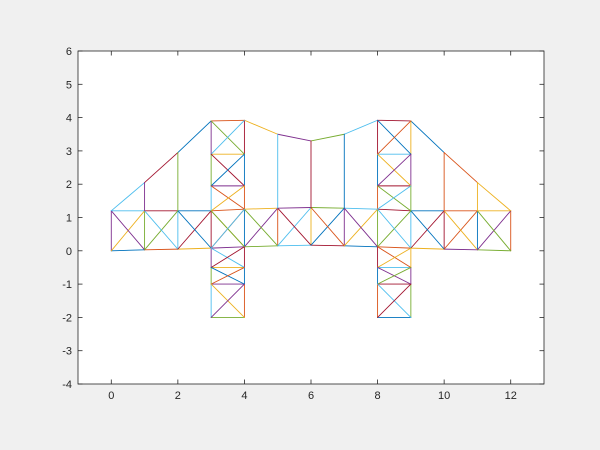 This screenshot has width=600, height=450. I want to click on y-tick-label: -4, so click(67, 385).